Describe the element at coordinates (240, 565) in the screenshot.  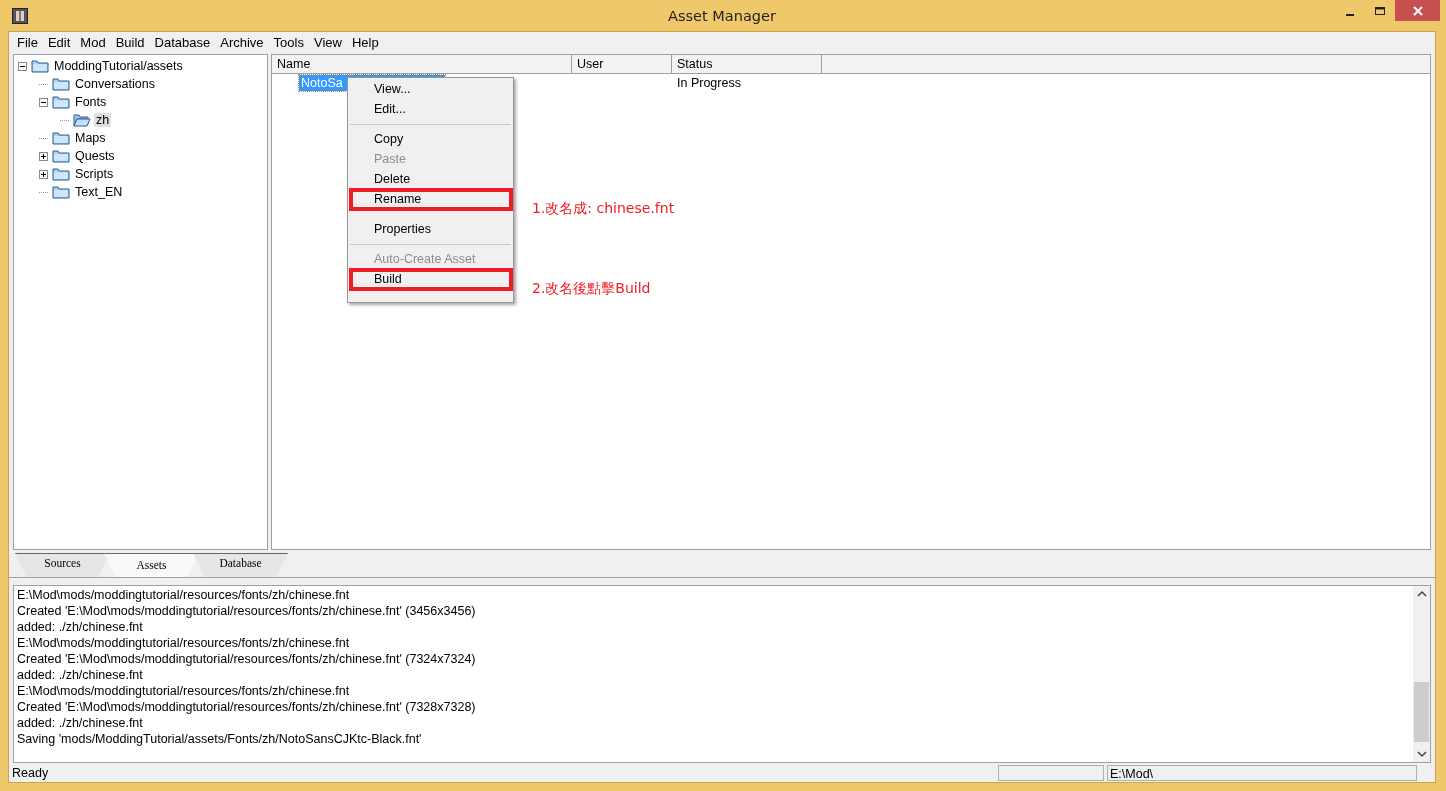
I see `tab: Database` at that location.